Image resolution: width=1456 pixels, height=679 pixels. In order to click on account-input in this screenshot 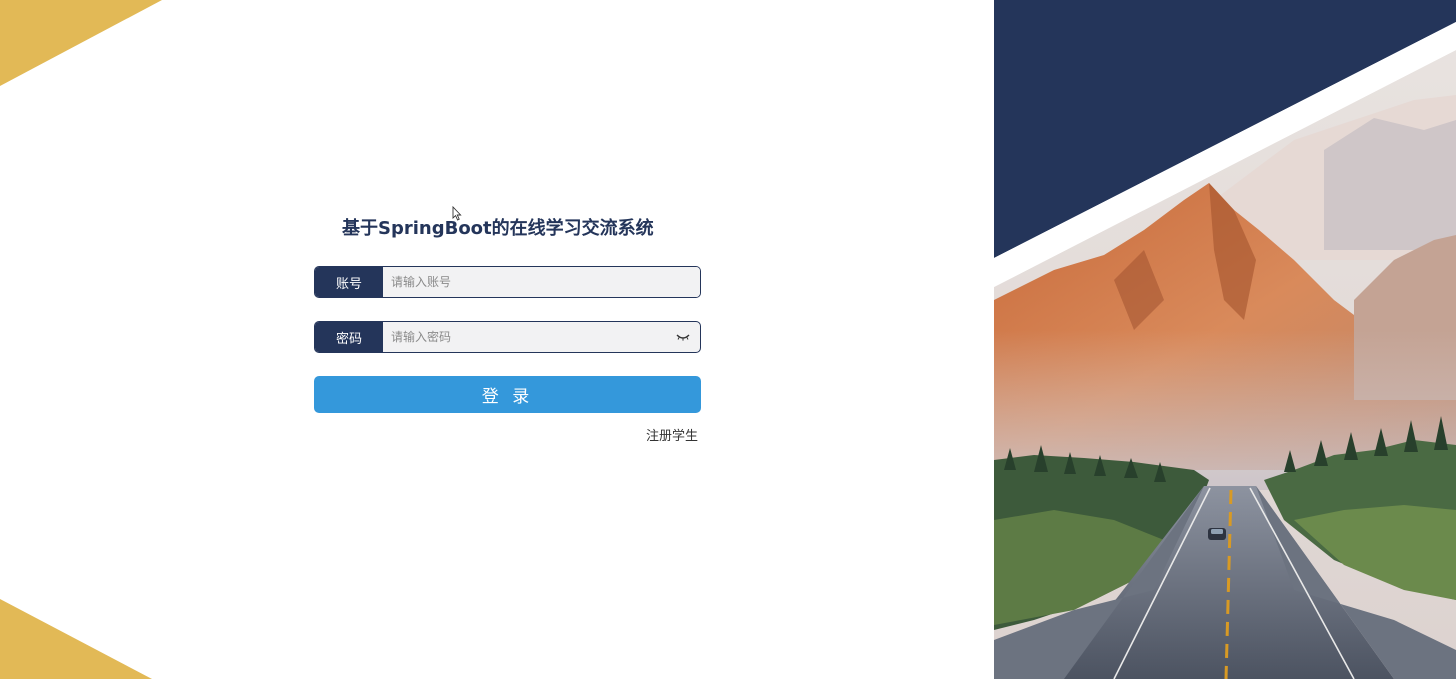, I will do `click(541, 282)`.